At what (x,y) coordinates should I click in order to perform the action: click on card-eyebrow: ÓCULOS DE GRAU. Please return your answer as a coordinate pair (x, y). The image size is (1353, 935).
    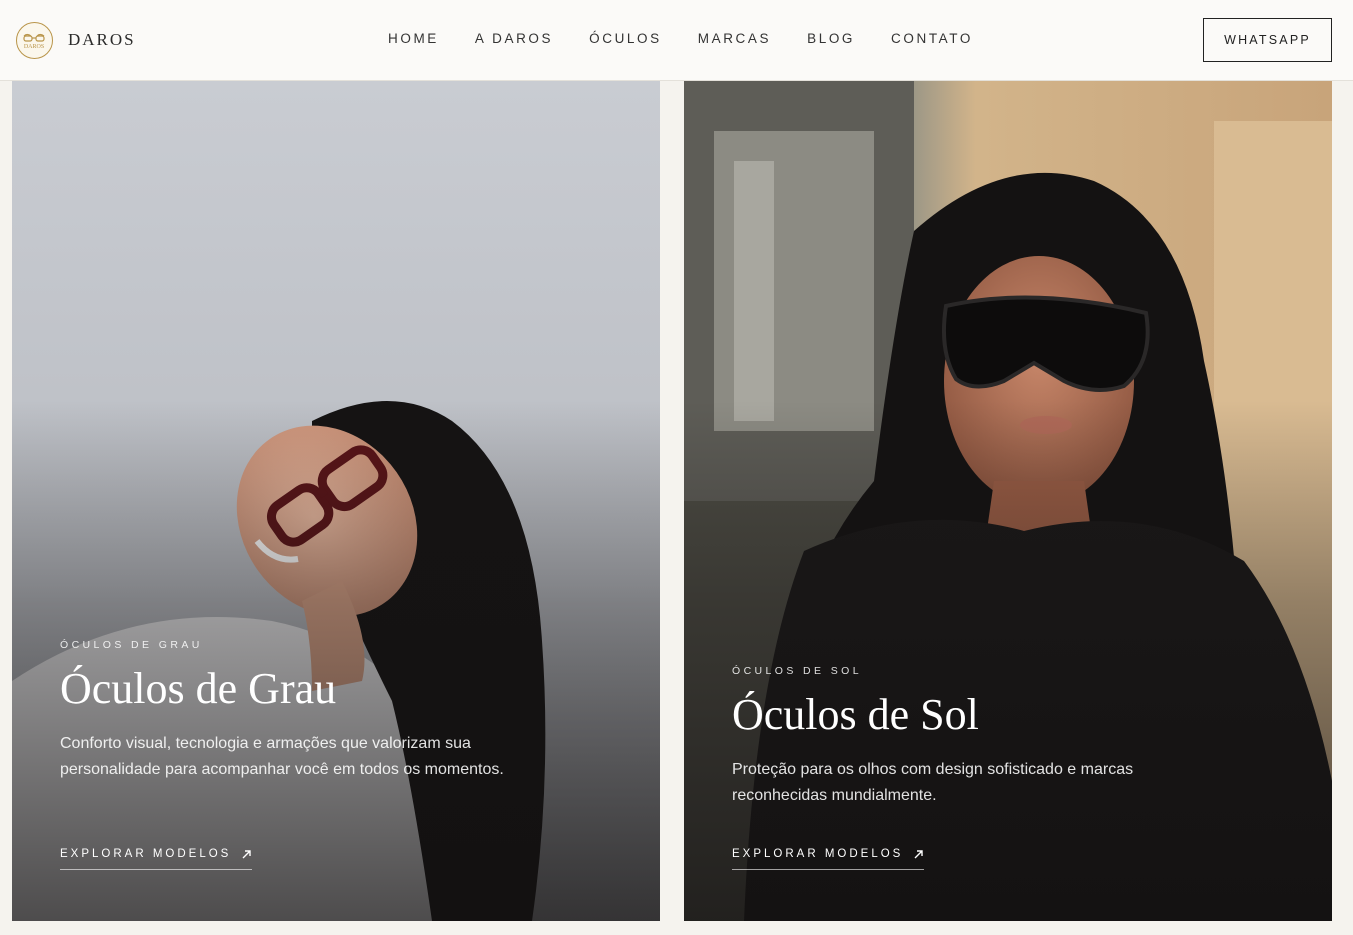
    Looking at the image, I should click on (131, 645).